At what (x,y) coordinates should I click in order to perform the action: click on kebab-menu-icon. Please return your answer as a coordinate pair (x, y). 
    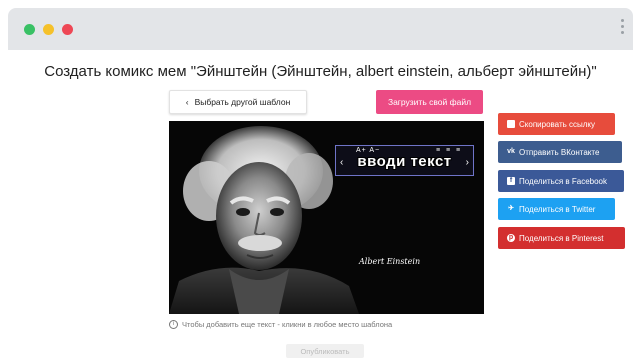
    Looking at the image, I should click on (623, 29).